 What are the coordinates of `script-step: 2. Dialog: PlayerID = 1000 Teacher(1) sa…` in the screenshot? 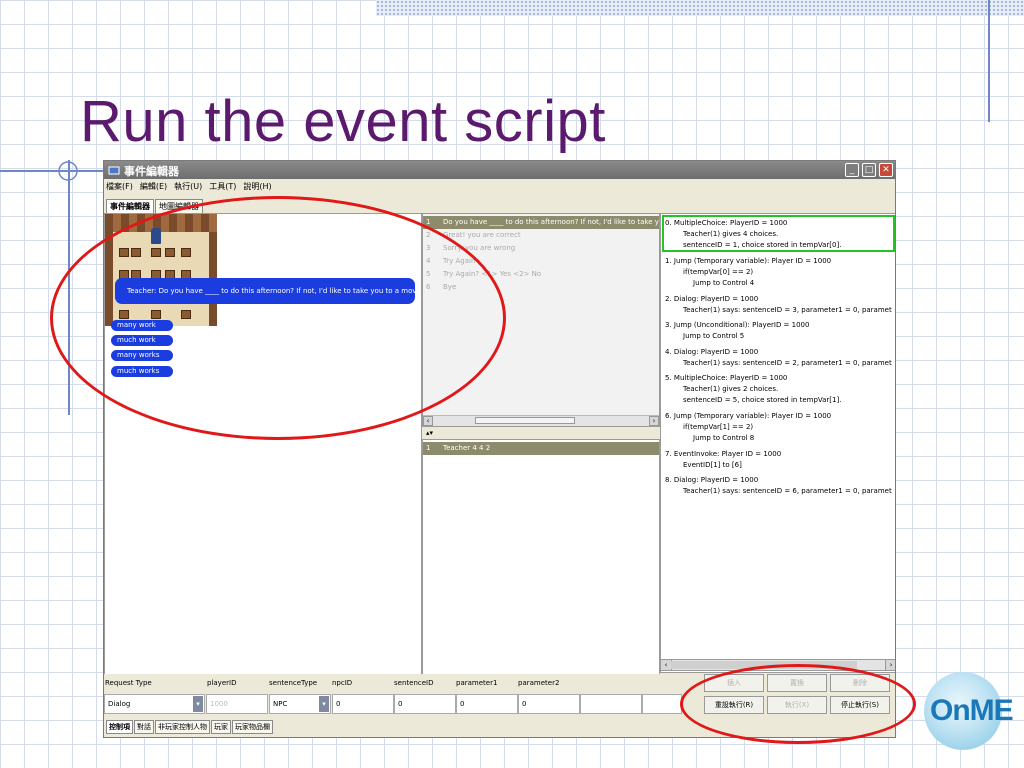 It's located at (778, 305).